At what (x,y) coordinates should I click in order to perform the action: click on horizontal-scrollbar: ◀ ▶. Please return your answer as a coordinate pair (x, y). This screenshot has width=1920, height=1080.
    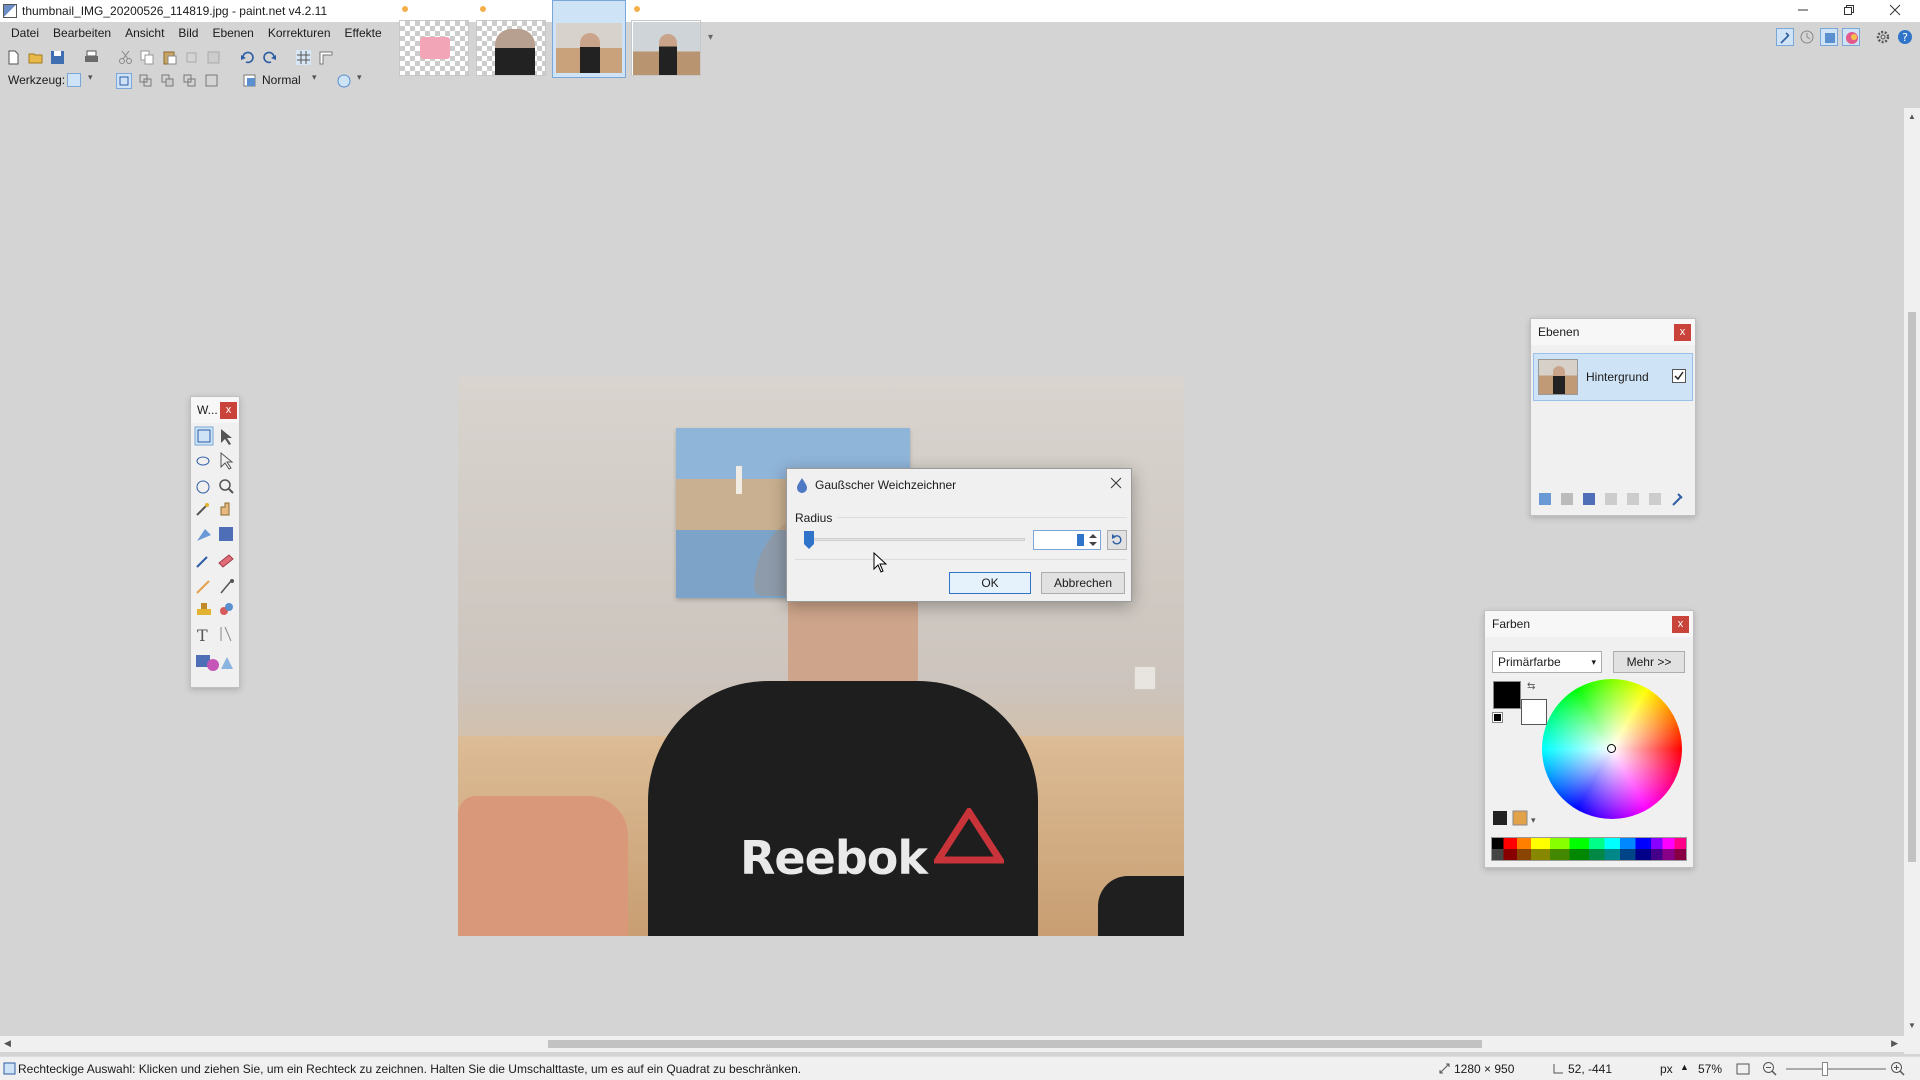
    Looking at the image, I should click on (952, 1044).